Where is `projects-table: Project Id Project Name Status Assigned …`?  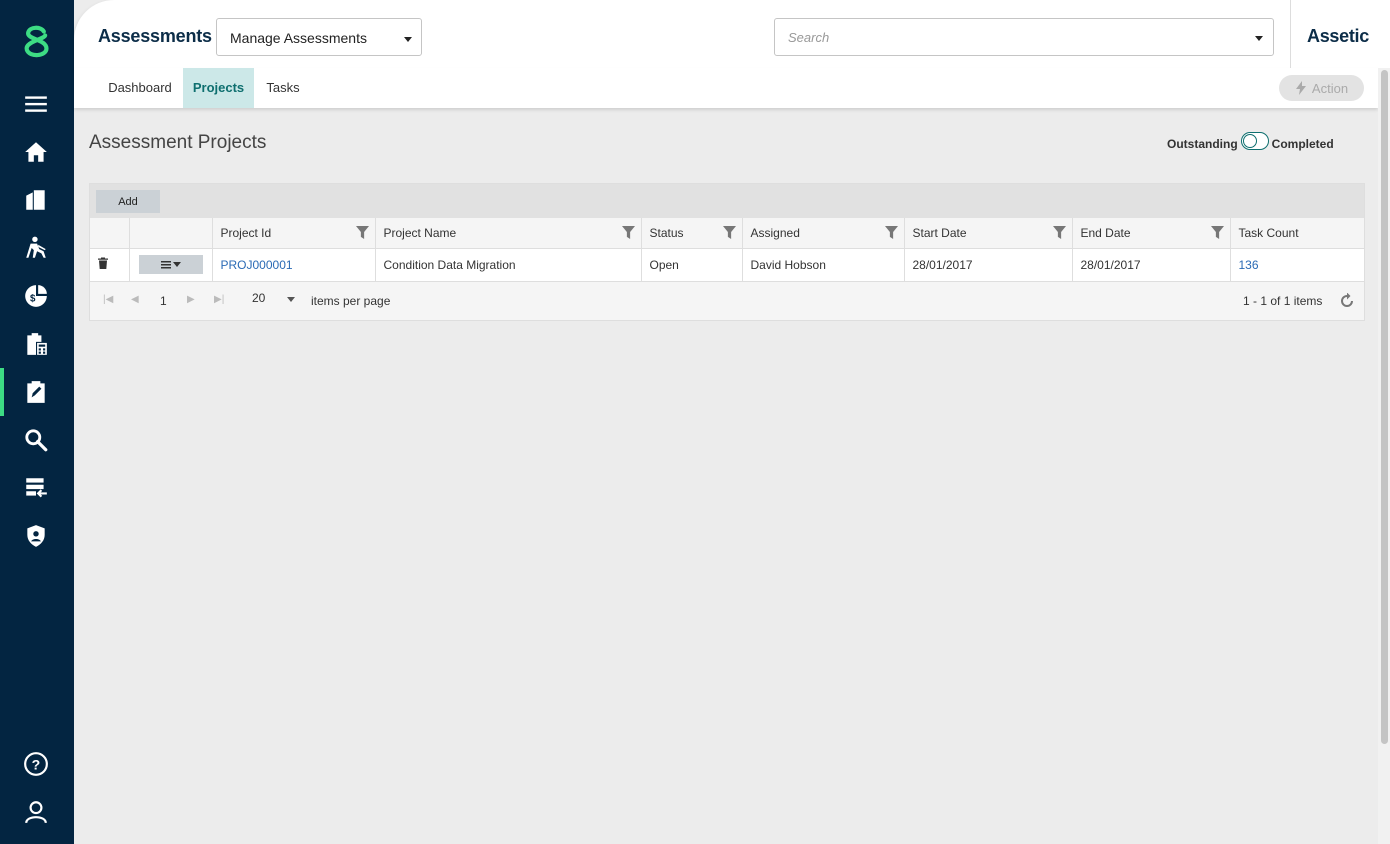
projects-table: Project Id Project Name Status Assigned … is located at coordinates (727, 250).